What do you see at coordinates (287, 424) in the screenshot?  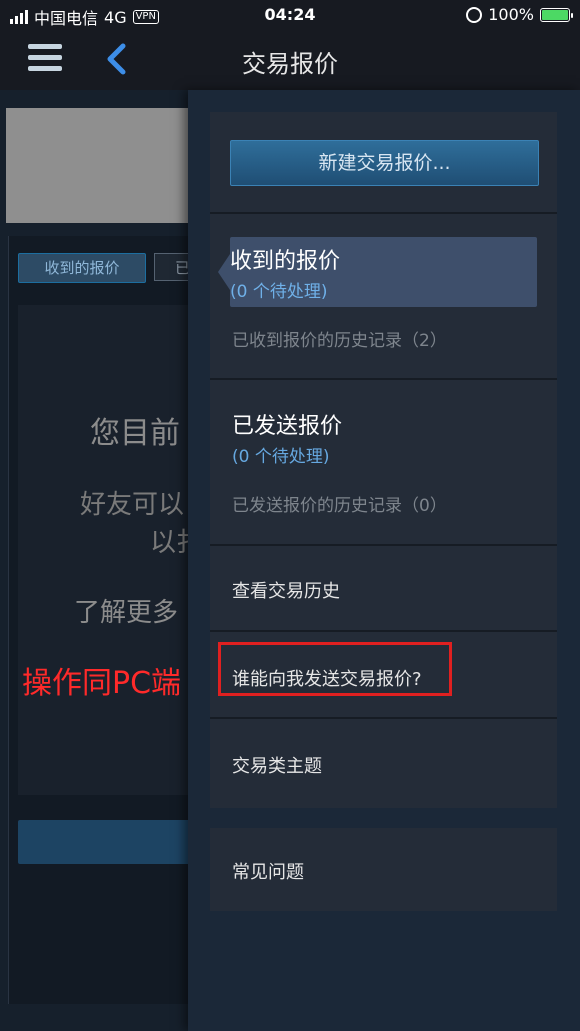 I see `sent-offers-title: 已发送报价` at bounding box center [287, 424].